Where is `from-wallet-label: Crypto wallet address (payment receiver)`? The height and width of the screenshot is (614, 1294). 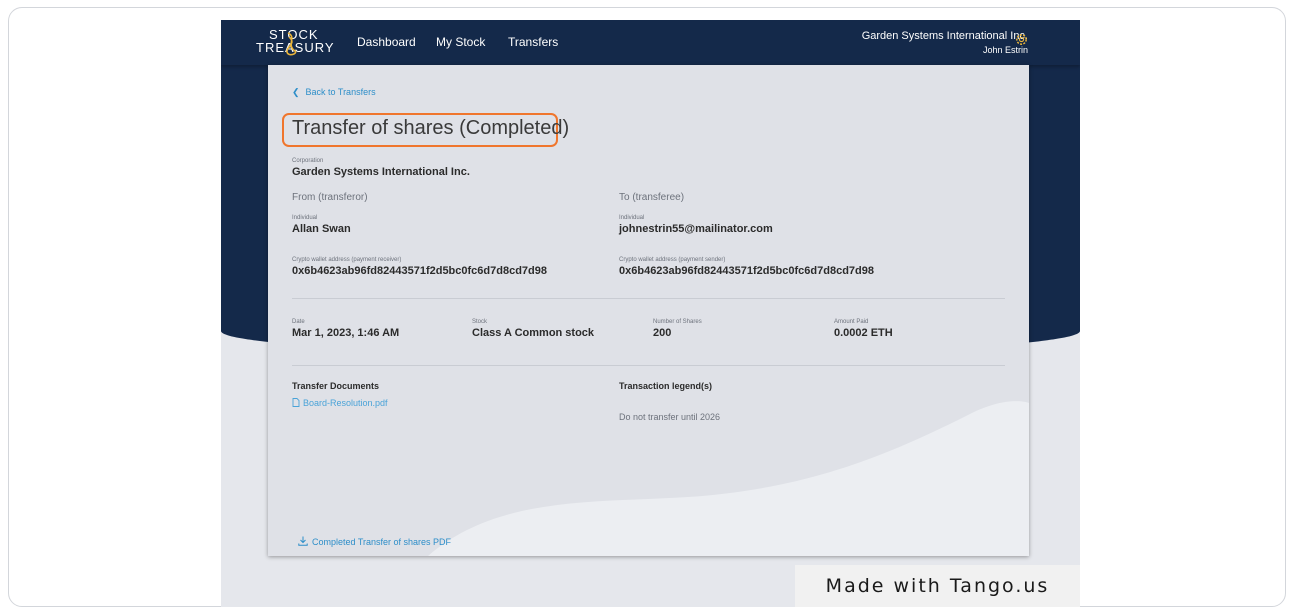
from-wallet-label: Crypto wallet address (payment receiver) is located at coordinates (347, 260).